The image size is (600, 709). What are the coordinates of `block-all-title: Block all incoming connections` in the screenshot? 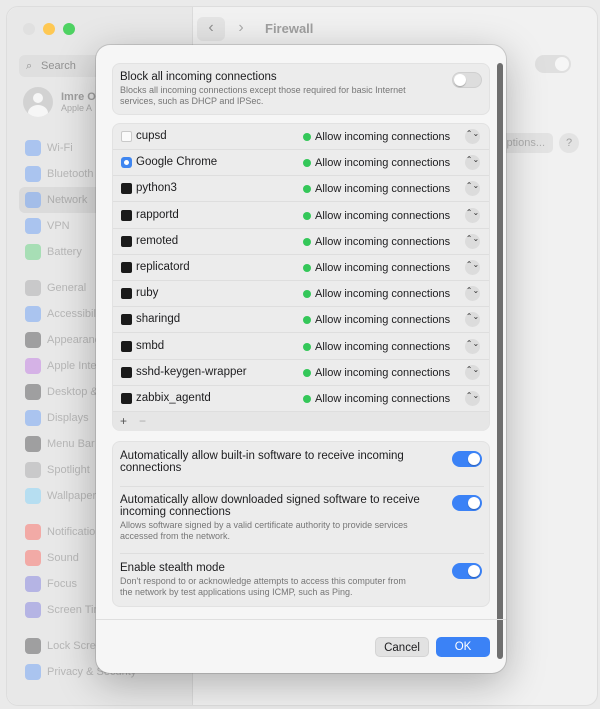 It's located at (198, 77).